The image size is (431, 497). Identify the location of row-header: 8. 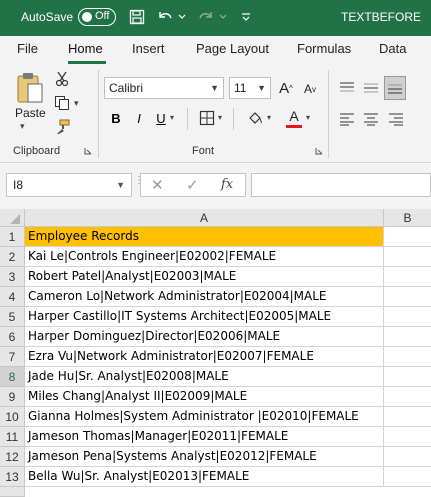
(12, 377).